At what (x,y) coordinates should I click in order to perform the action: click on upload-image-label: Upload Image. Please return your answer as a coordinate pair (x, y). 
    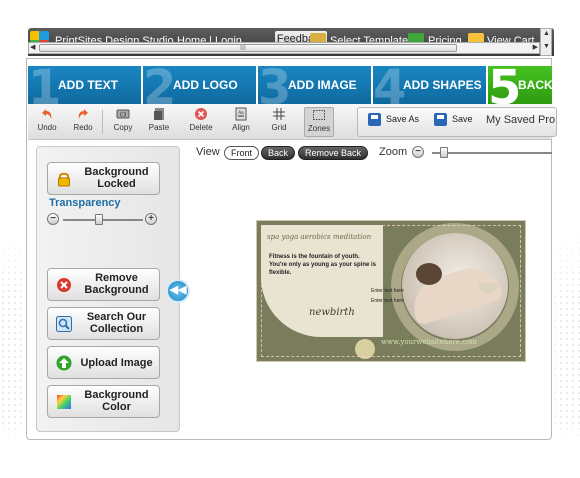
    Looking at the image, I should click on (116, 363).